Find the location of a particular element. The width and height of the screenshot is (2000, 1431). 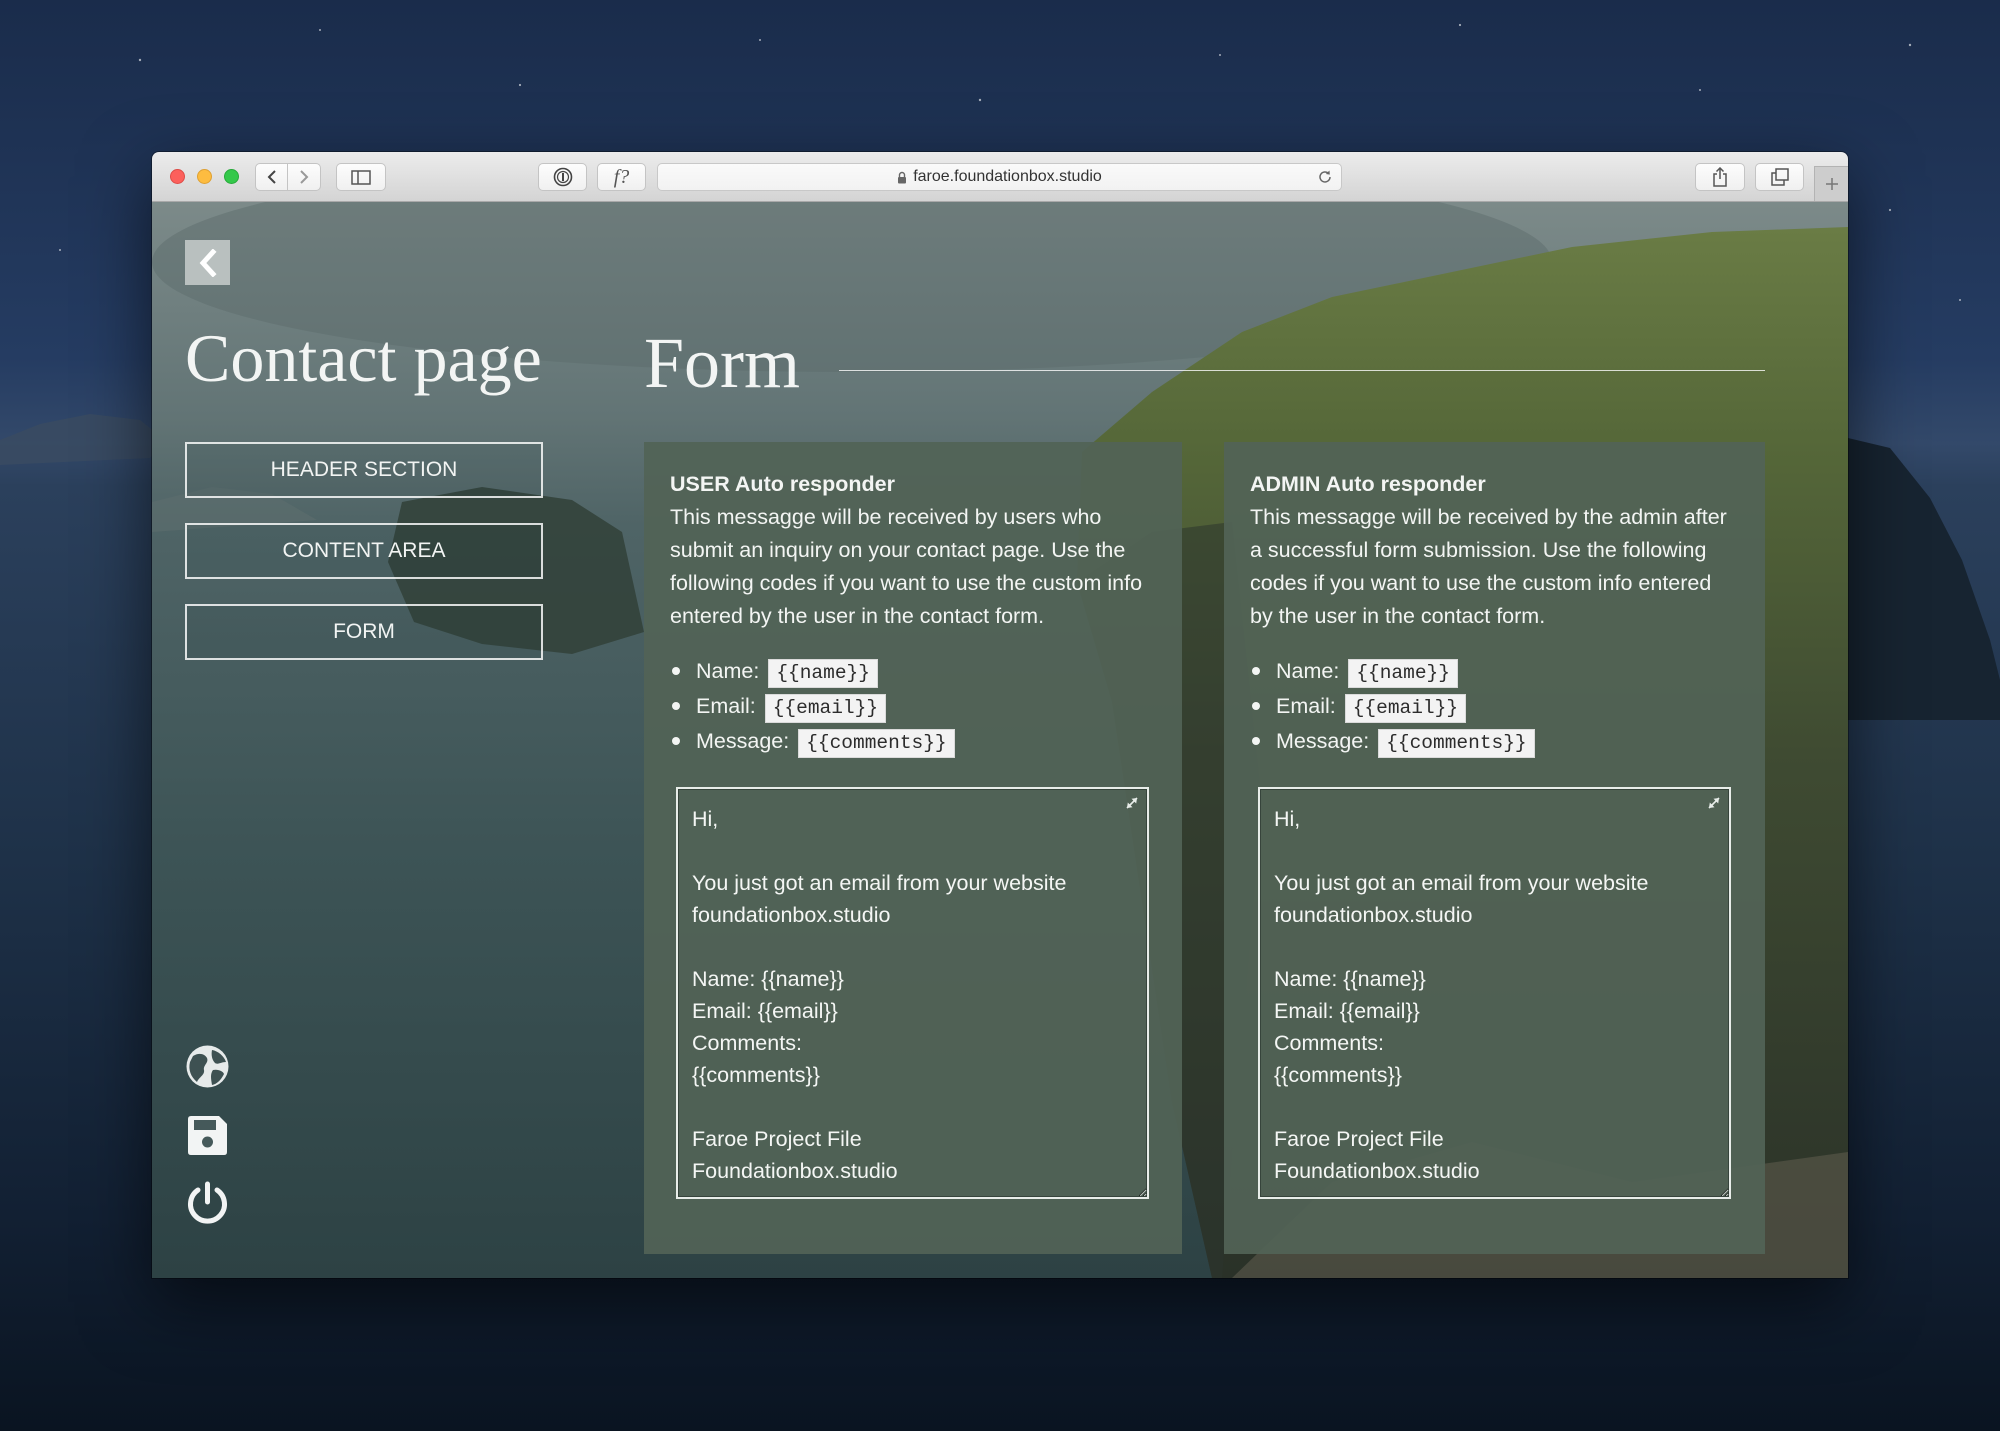

nav-content-area: CONTENT AREA is located at coordinates (364, 551).